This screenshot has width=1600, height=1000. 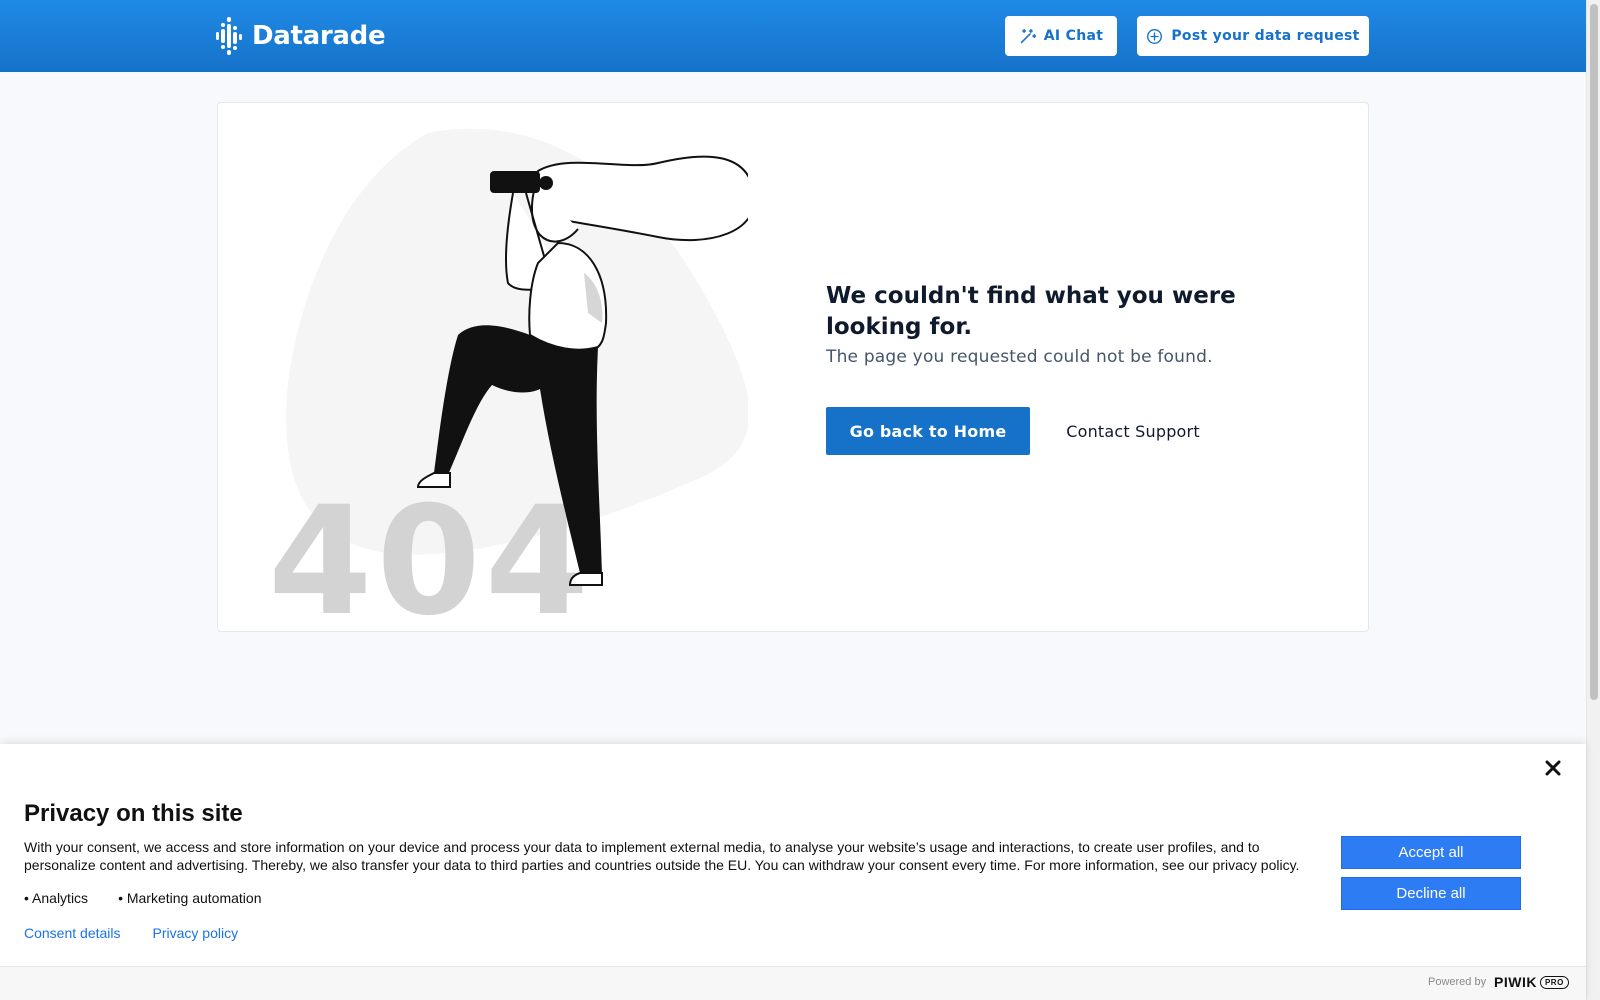 I want to click on consent-title: Privacy on this site, so click(x=133, y=813).